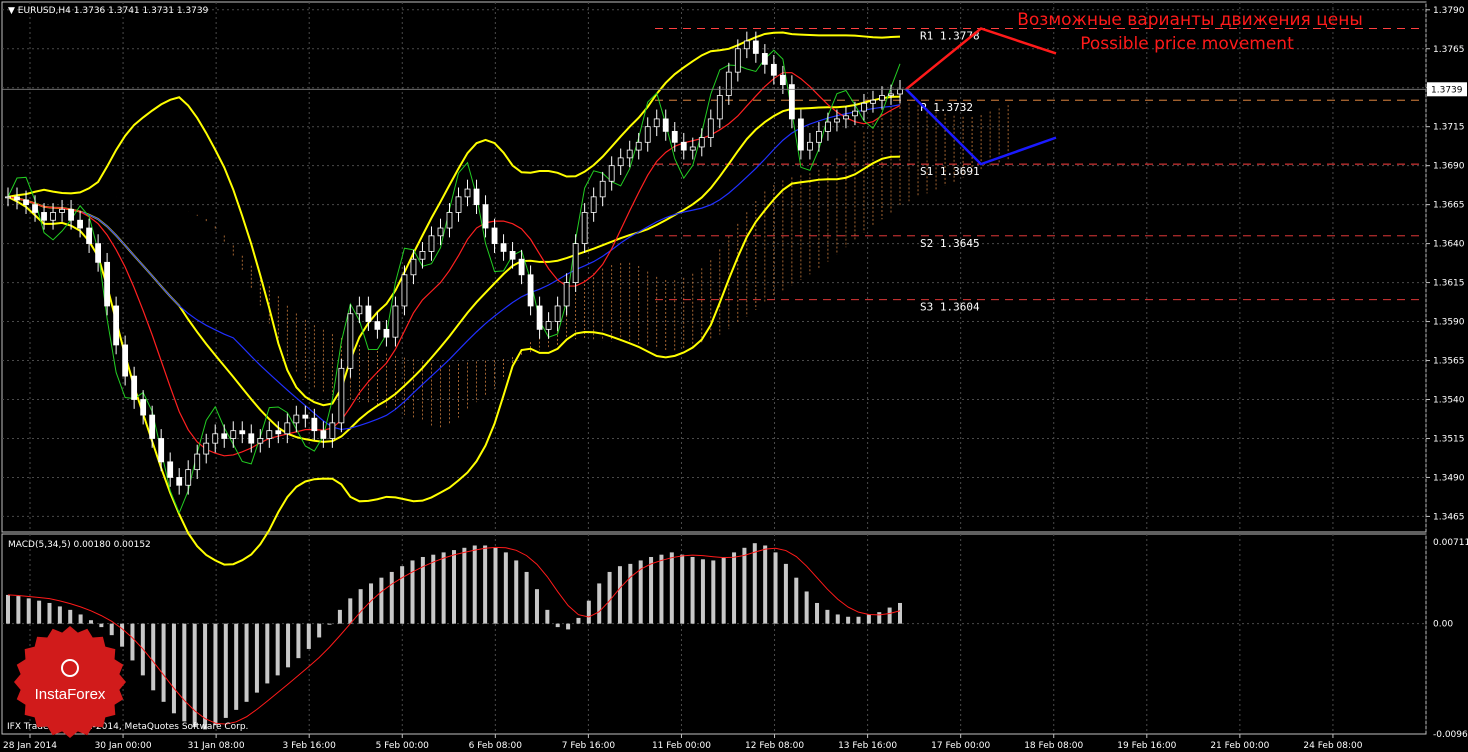  I want to click on time-tick-label: 28 Jan 2014, so click(30, 746).